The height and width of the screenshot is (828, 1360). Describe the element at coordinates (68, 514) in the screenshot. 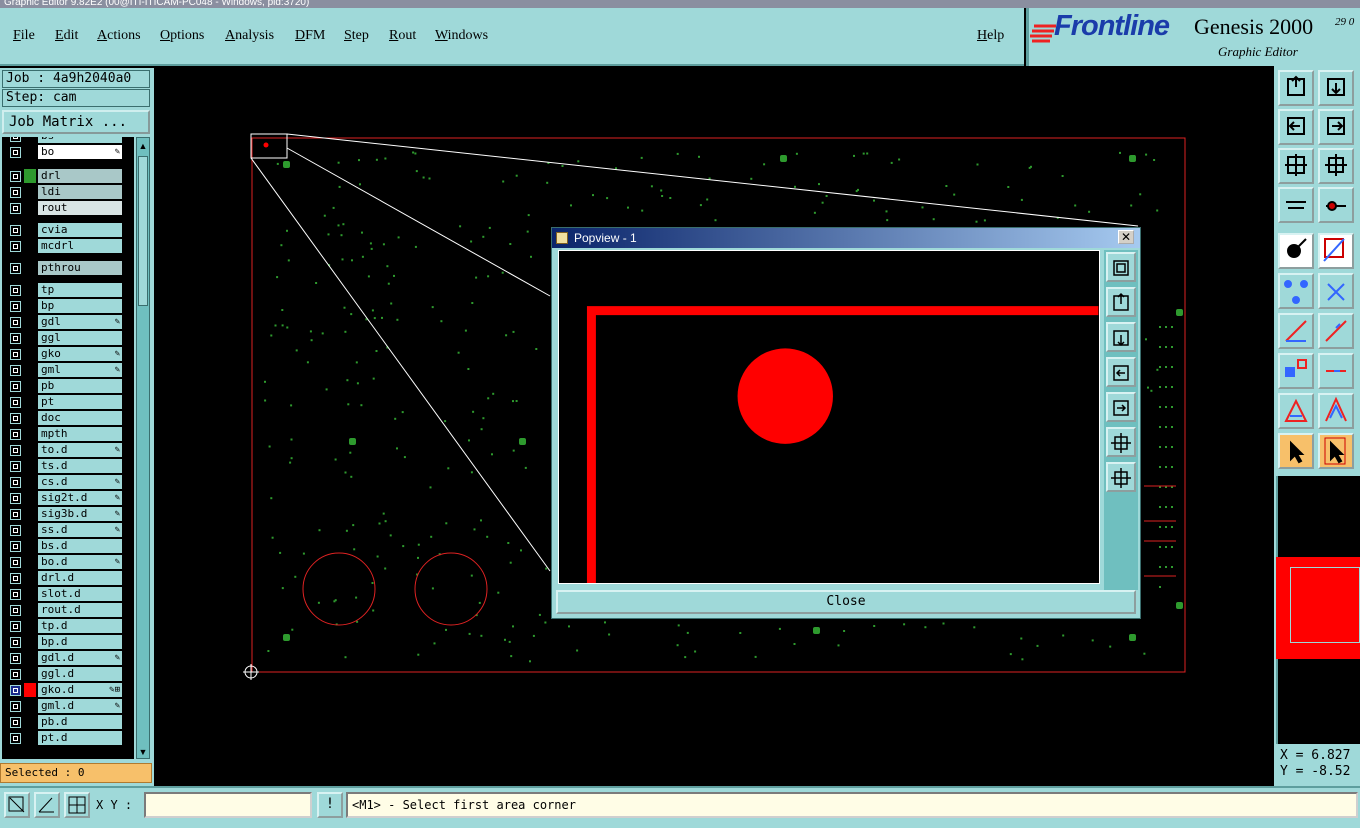

I see `layer-row-sig3b-d: sig3b.d ✎` at that location.